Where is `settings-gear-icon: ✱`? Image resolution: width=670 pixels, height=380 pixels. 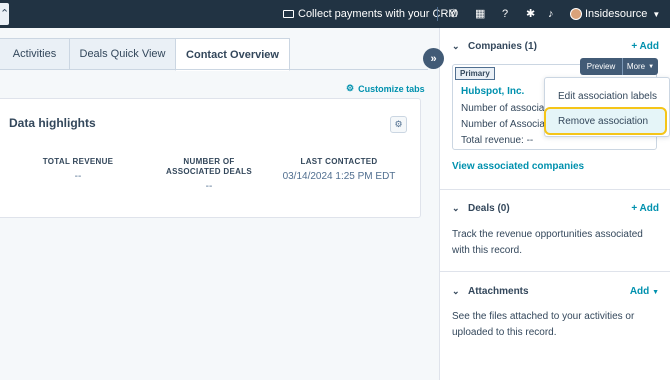 settings-gear-icon: ✱ is located at coordinates (530, 14).